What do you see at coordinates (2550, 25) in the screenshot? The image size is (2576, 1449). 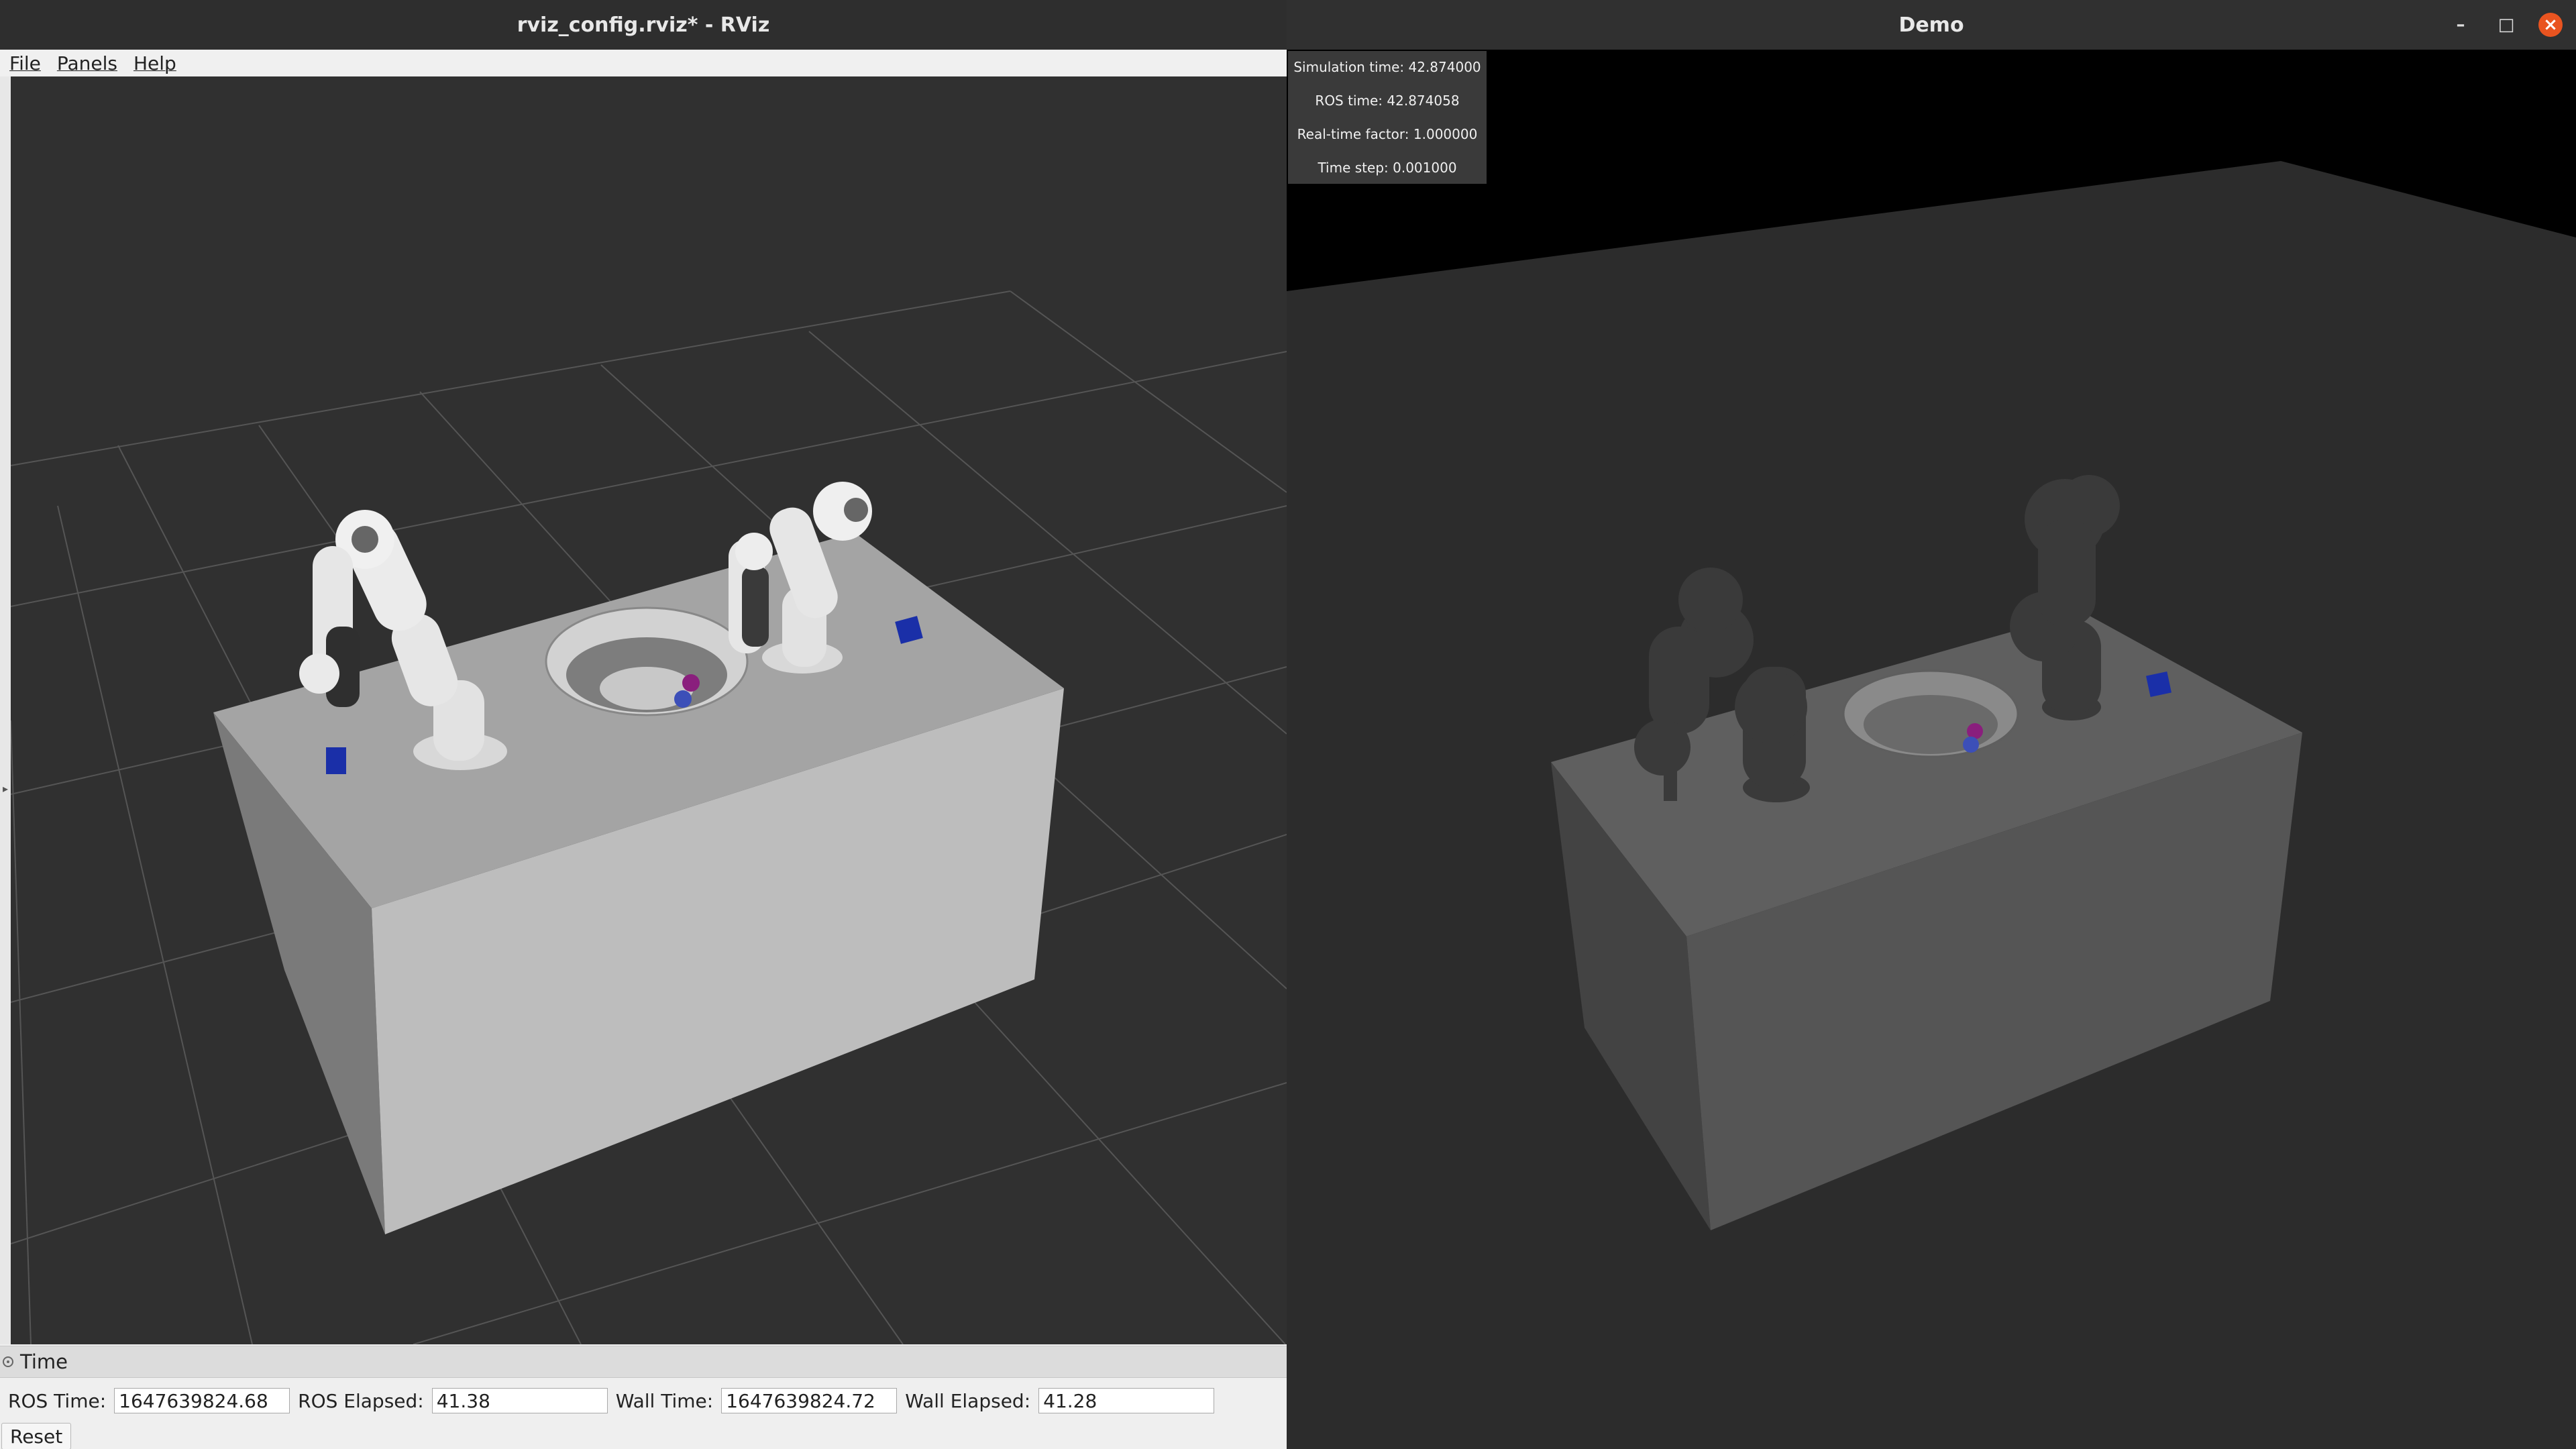 I see `close-icon: ×` at bounding box center [2550, 25].